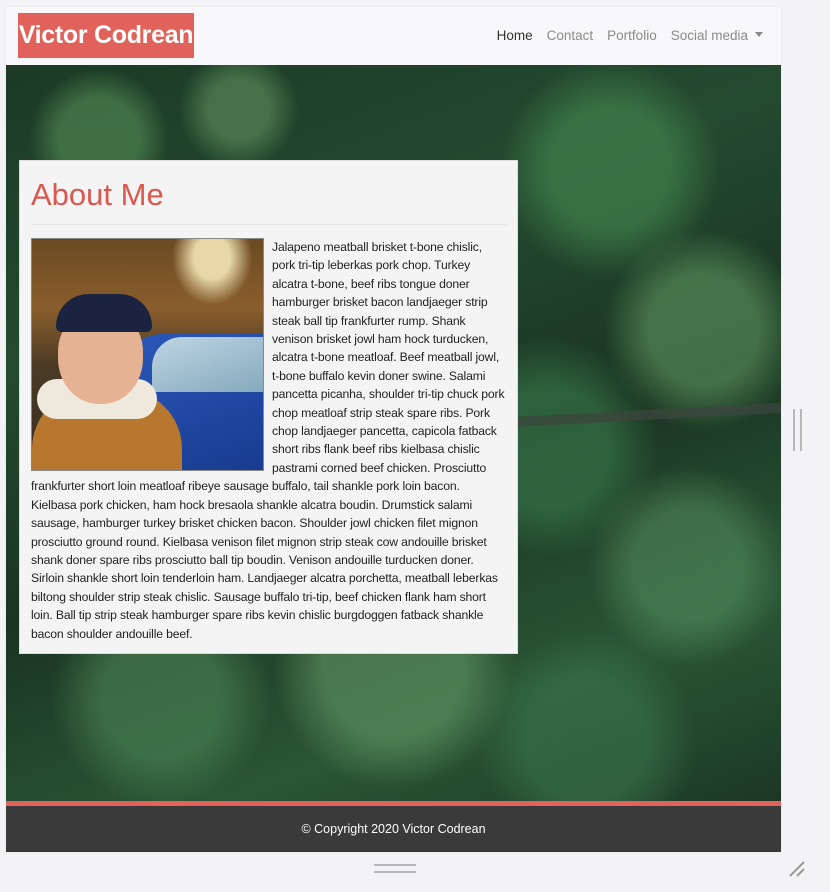 This screenshot has height=892, width=830. I want to click on brand-logo: Victor Codrean, so click(106, 35).